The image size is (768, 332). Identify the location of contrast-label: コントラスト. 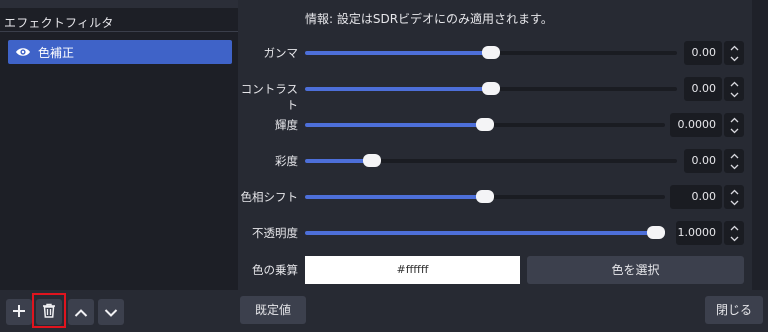
(269, 97).